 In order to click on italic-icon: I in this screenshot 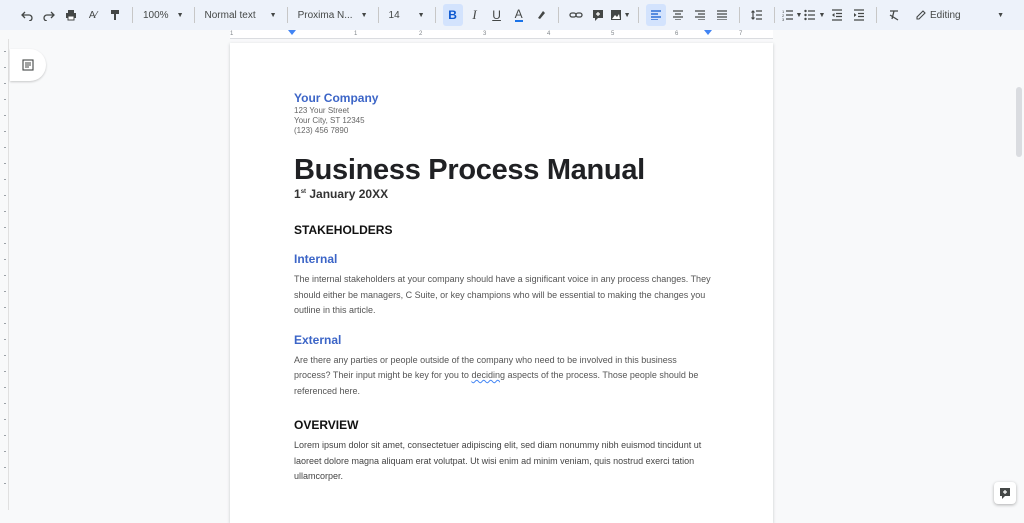, I will do `click(475, 15)`.